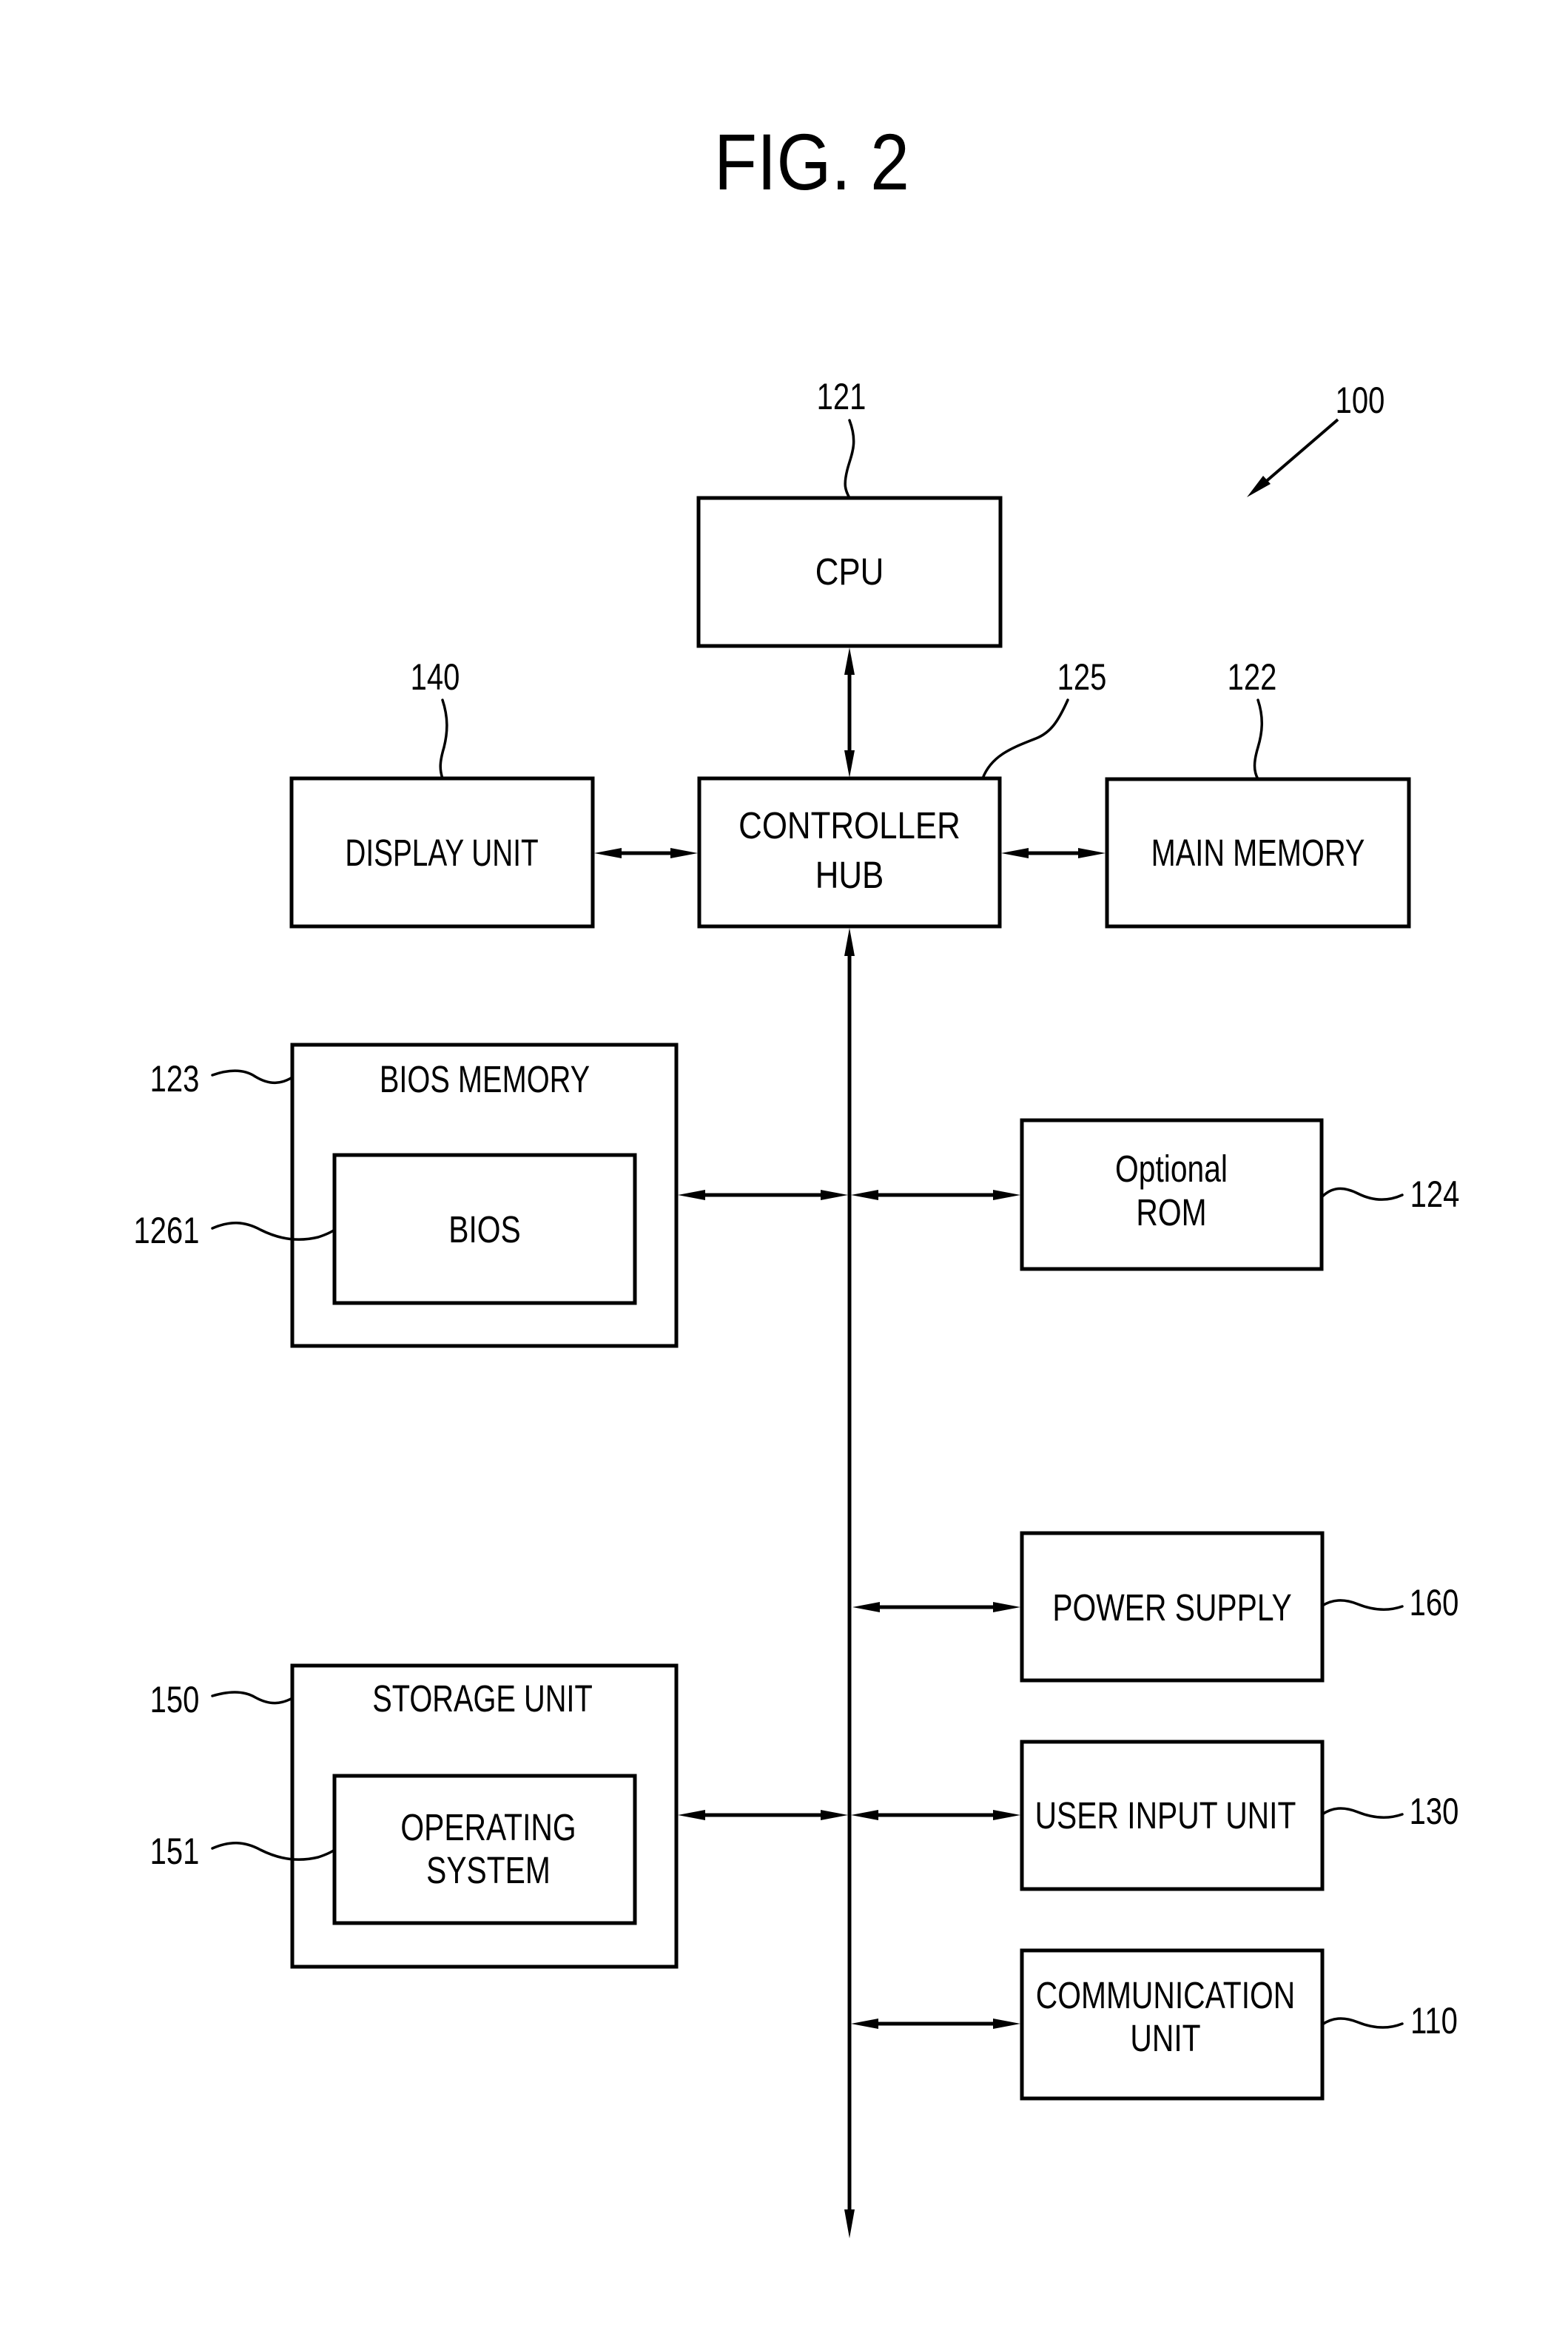  I want to click on storage-bus-connector, so click(763, 1815).